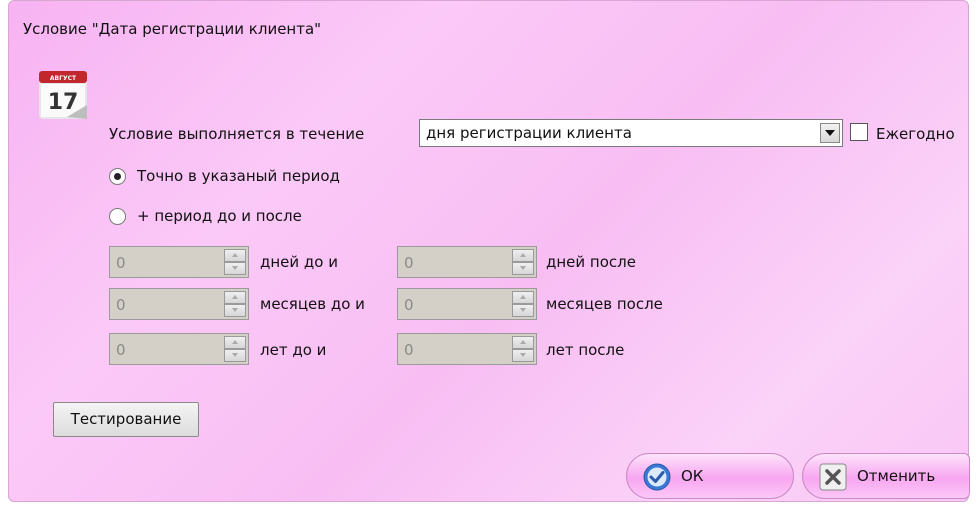 The image size is (977, 506). What do you see at coordinates (117, 176) in the screenshot?
I see `exact-period-radio` at bounding box center [117, 176].